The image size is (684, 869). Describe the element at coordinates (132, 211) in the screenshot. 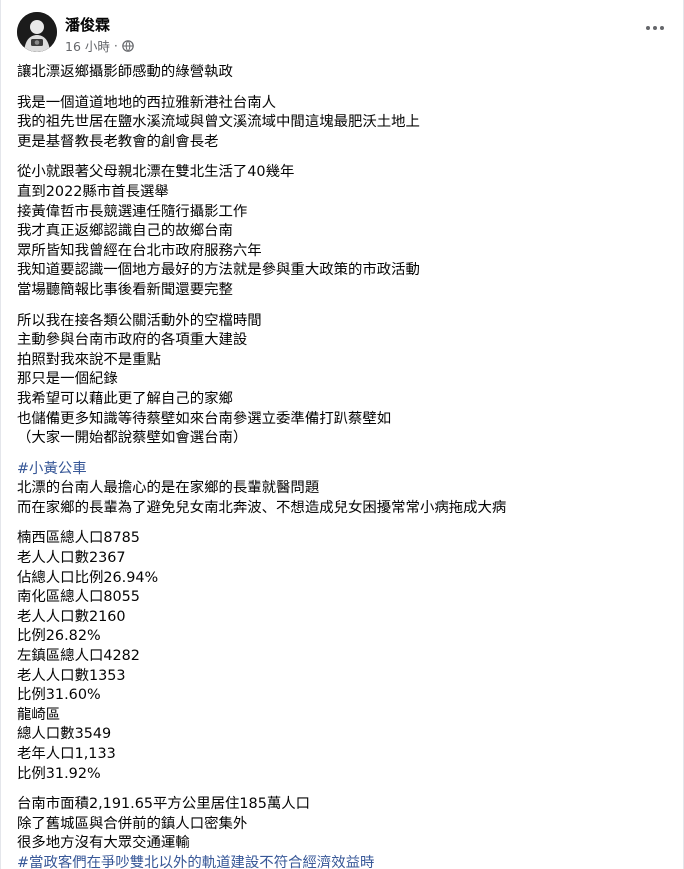

I see `post-text-line: 接黃偉哲市長競選連任隨行攝影工作` at that location.